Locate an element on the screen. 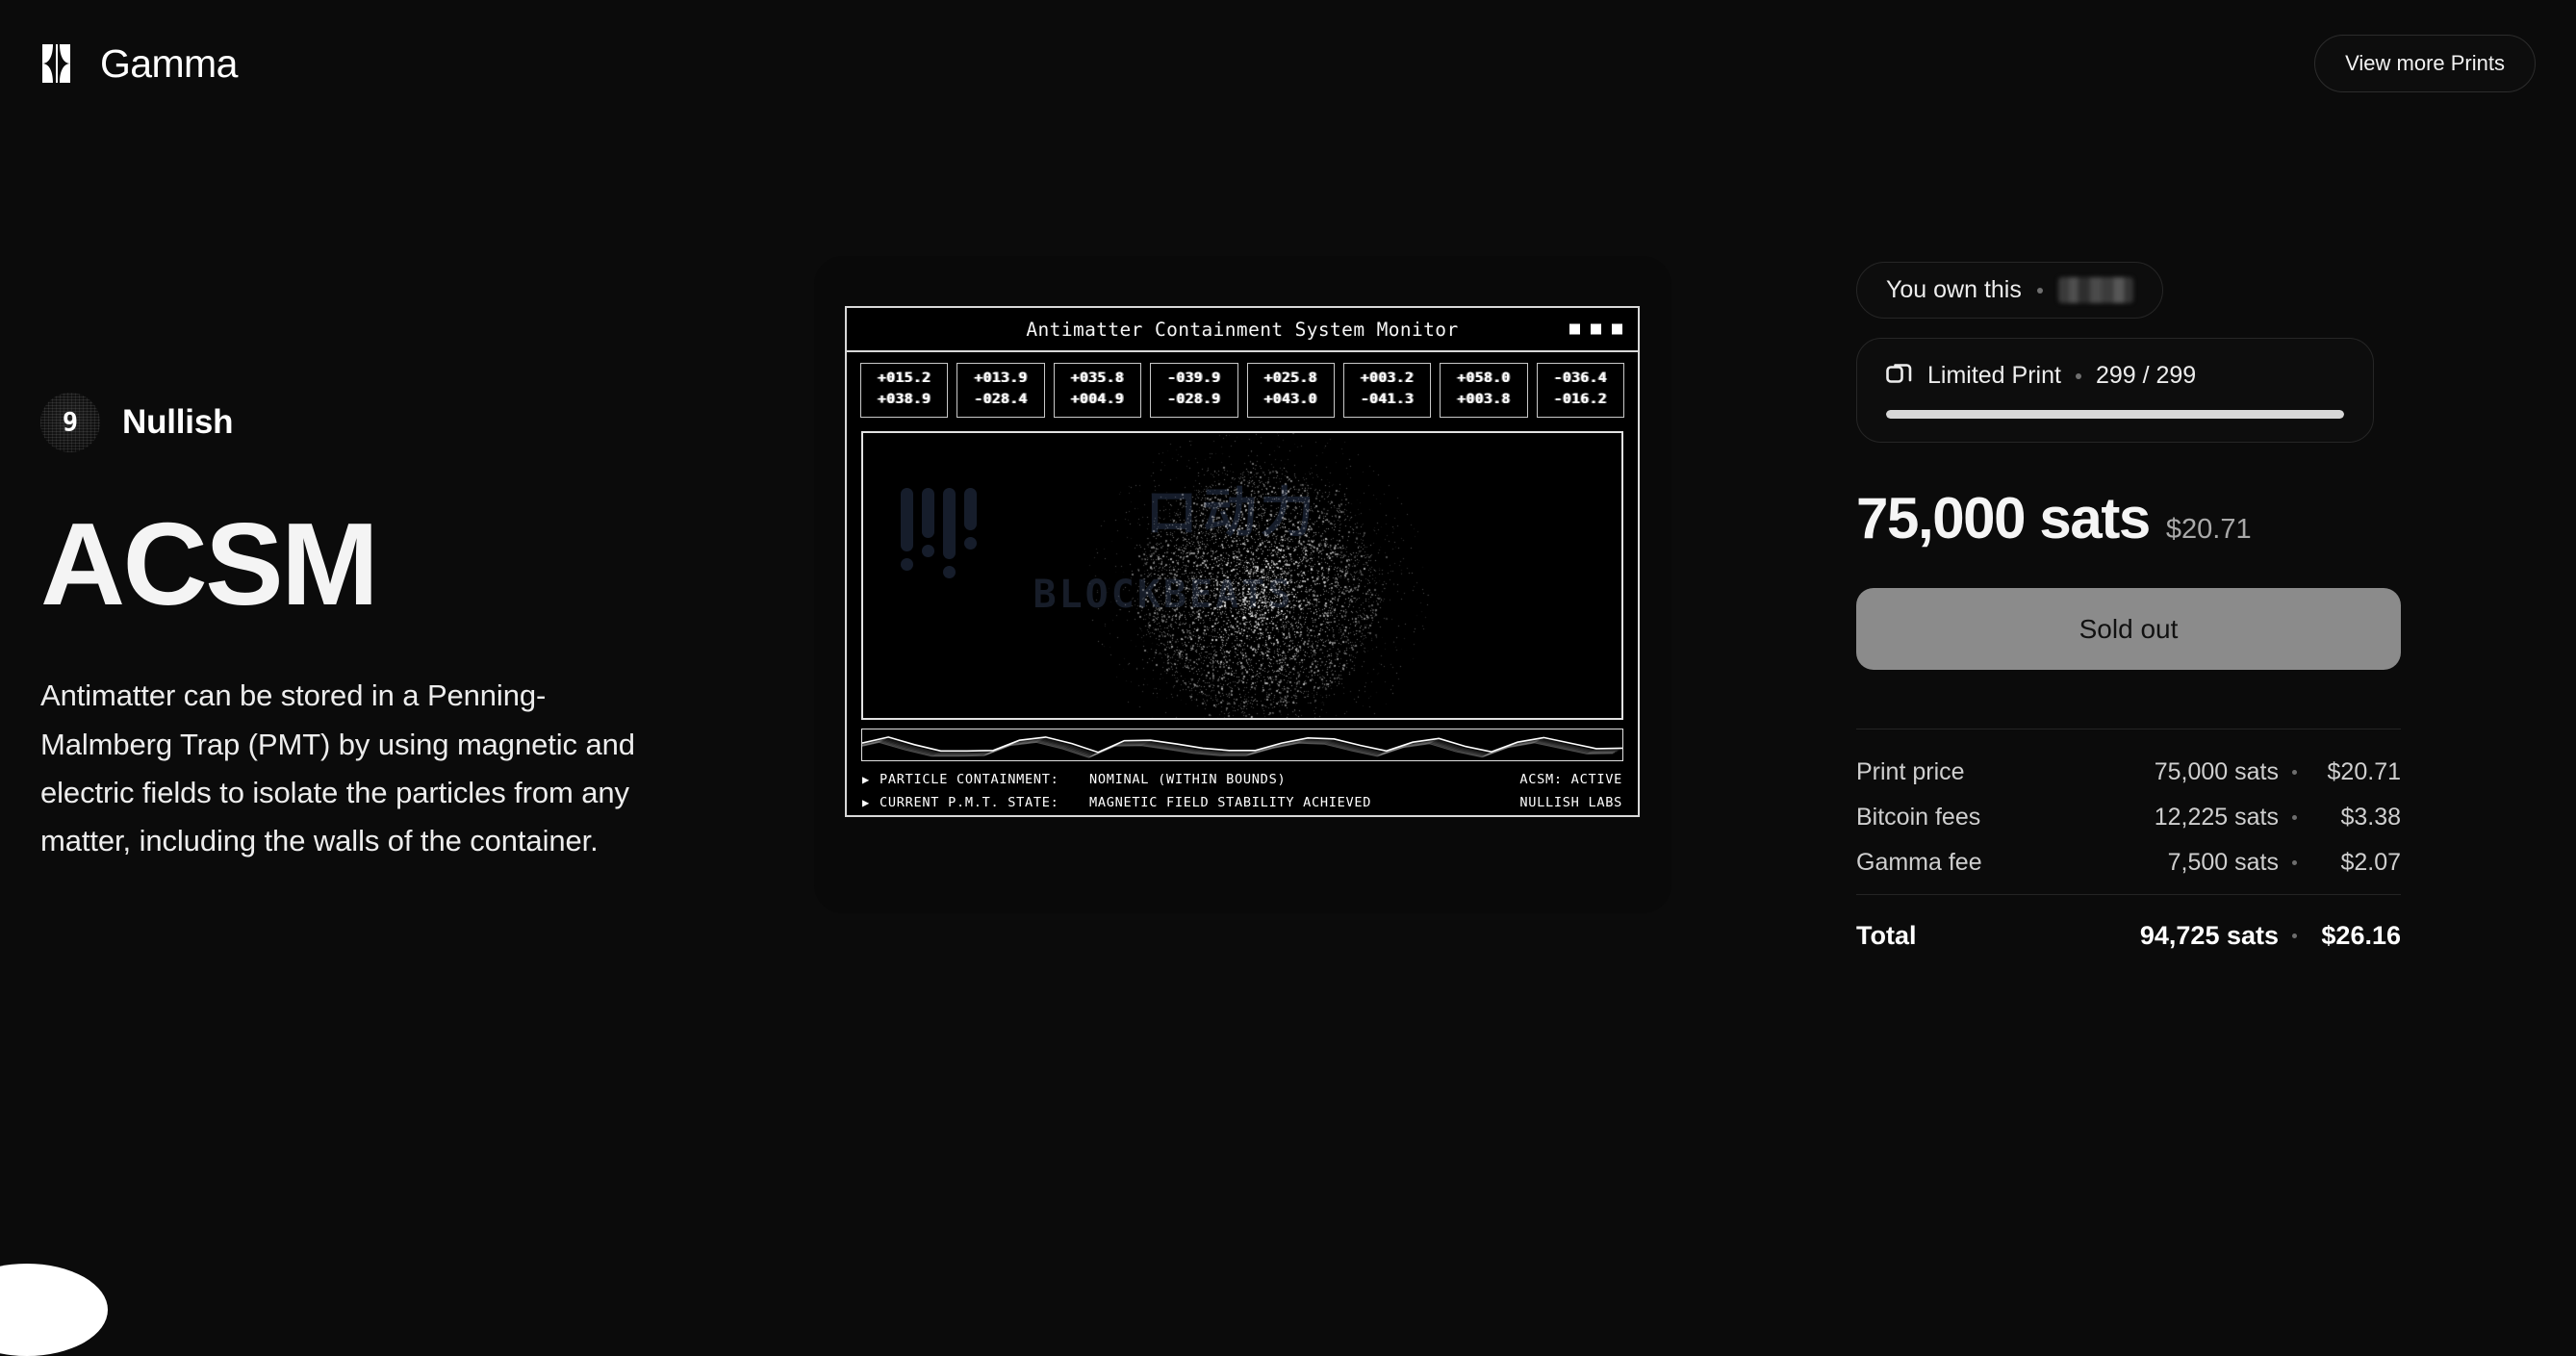  ownership-label: You own this is located at coordinates (1954, 290).